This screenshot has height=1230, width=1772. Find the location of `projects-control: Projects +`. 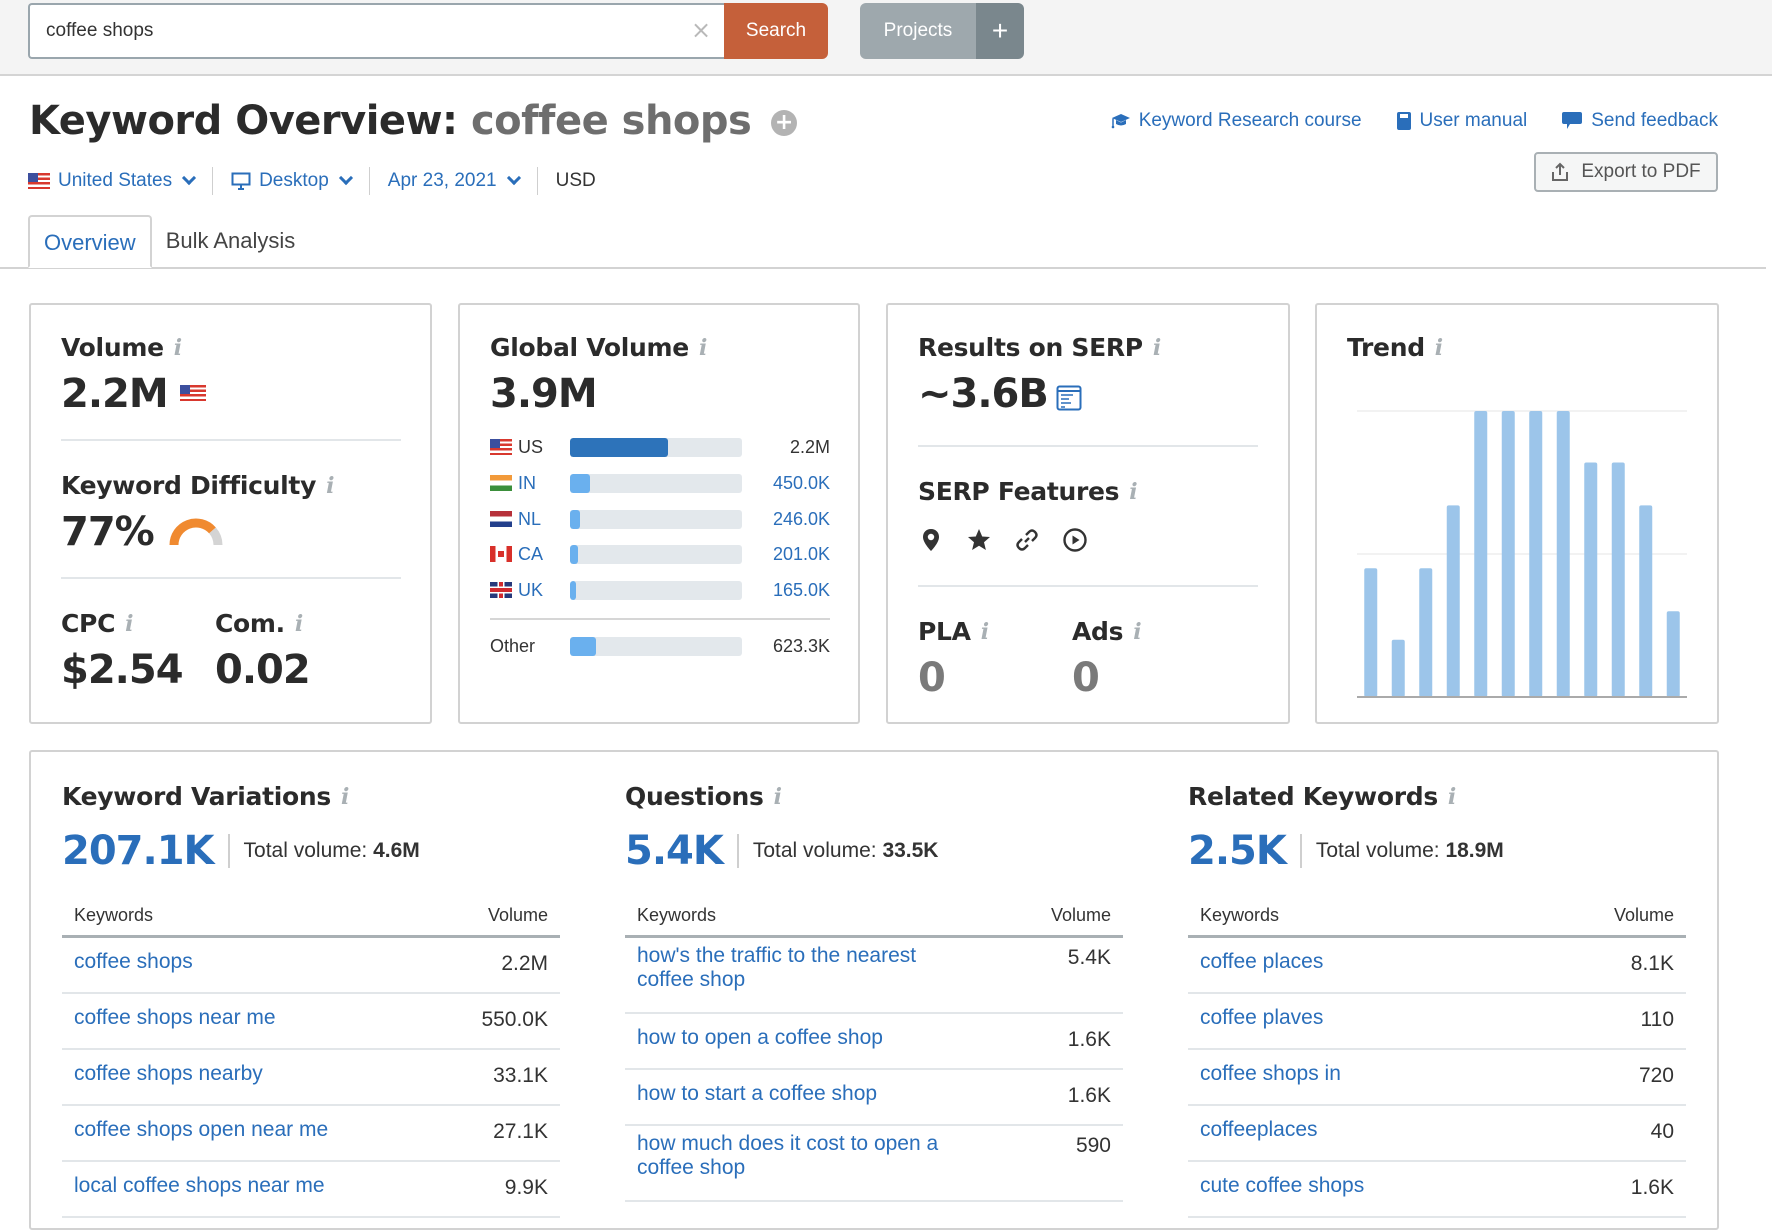

projects-control: Projects + is located at coordinates (942, 31).